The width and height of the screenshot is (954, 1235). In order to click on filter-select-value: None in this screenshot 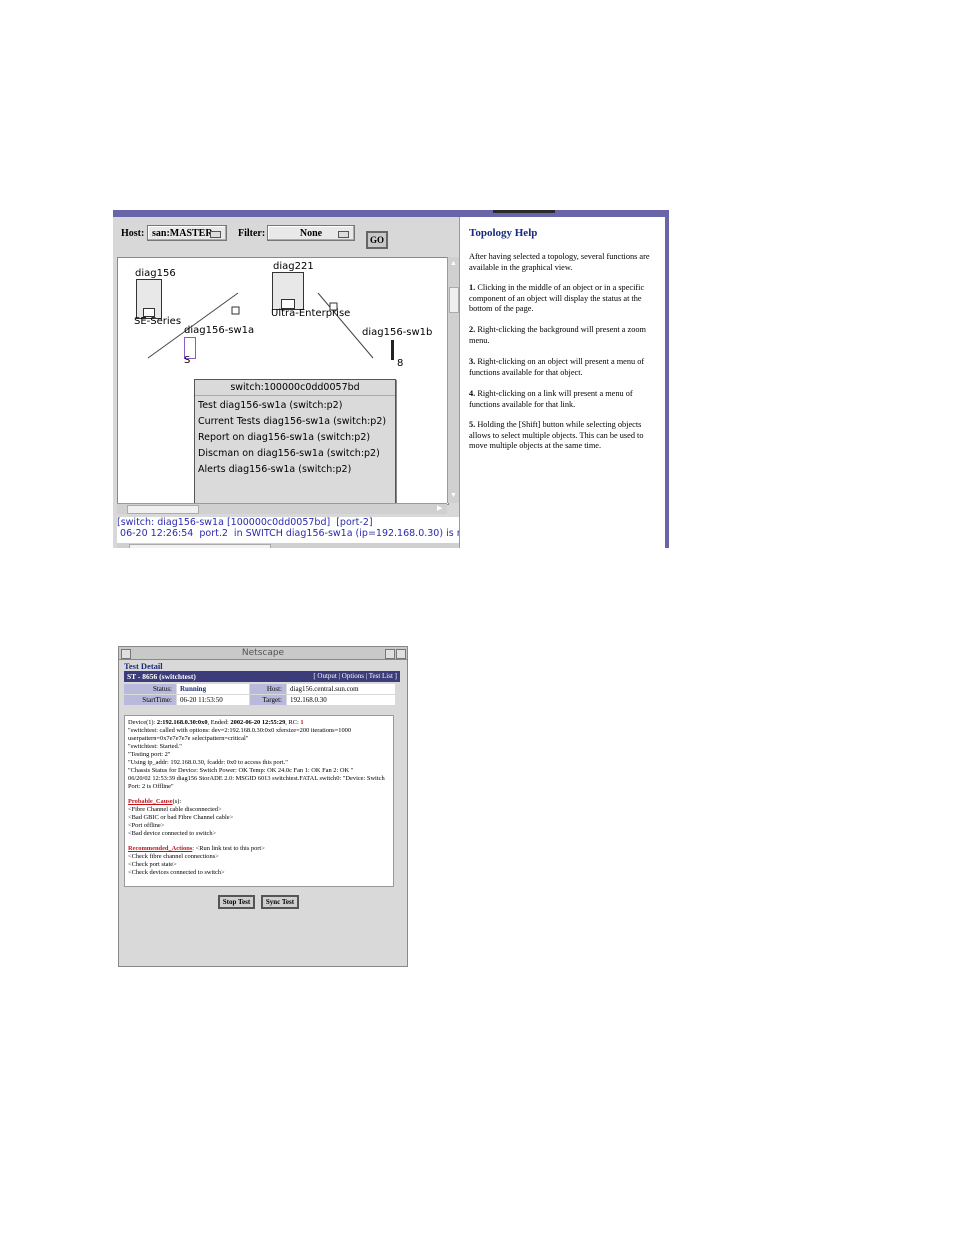, I will do `click(311, 233)`.